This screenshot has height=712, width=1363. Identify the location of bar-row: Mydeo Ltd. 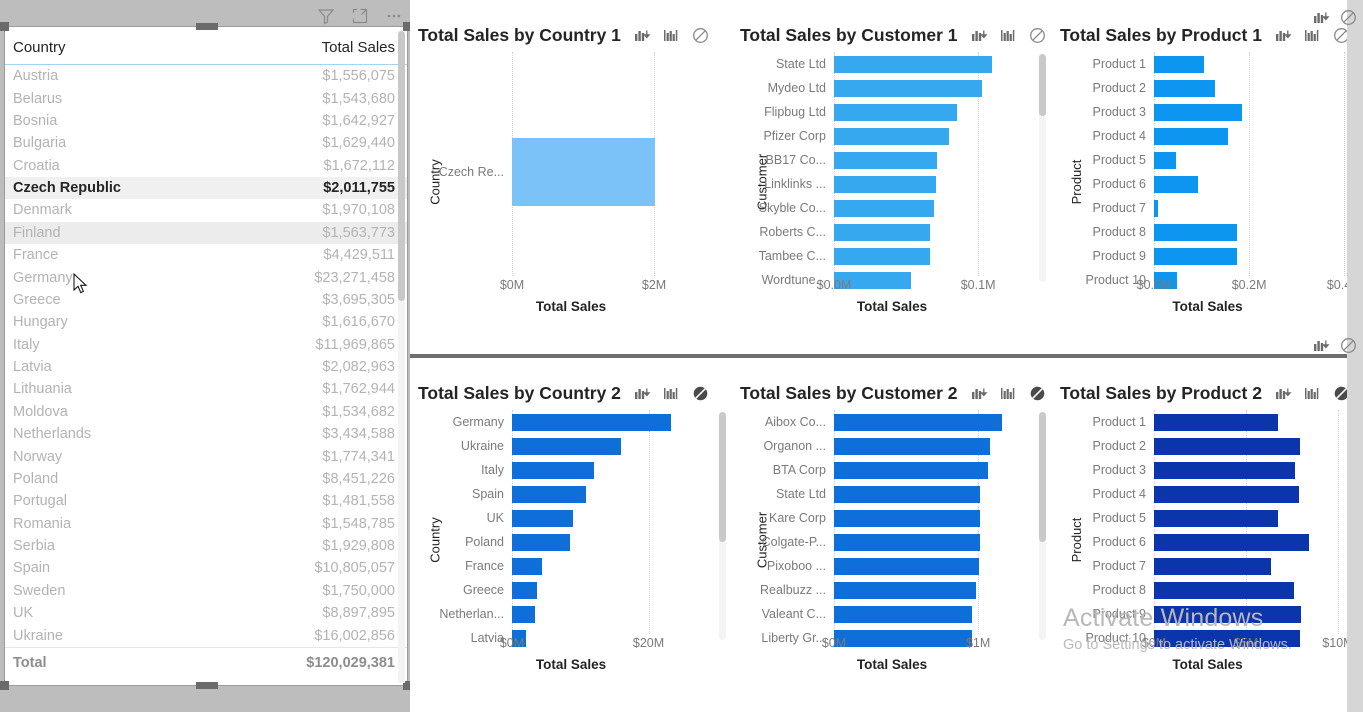
(884, 88).